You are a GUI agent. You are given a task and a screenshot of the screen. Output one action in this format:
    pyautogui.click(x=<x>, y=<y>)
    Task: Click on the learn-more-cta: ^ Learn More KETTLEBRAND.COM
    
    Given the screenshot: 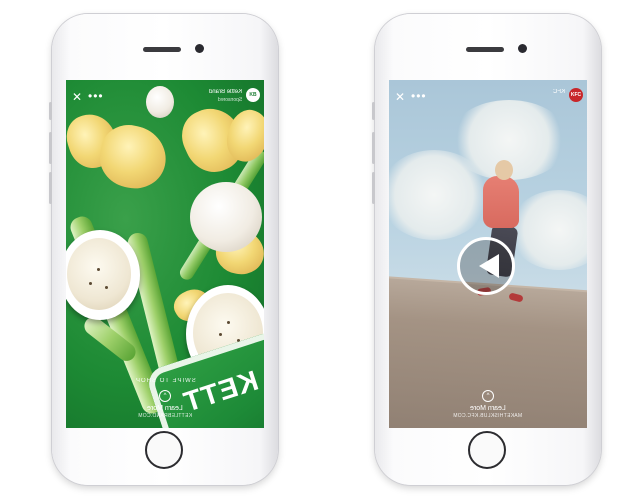 What is the action you would take?
    pyautogui.click(x=165, y=405)
    